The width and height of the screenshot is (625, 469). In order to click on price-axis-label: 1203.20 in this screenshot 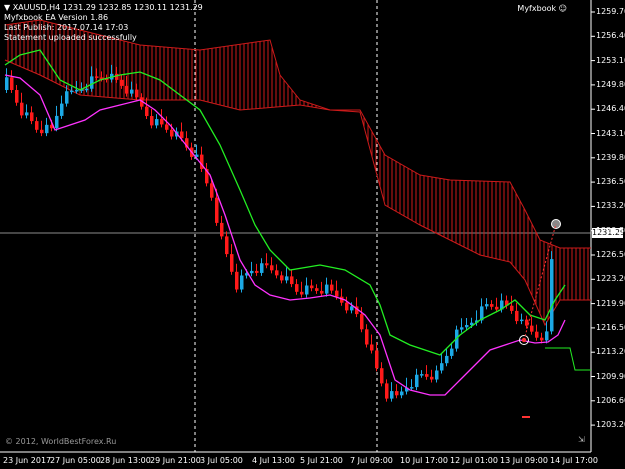, I will do `click(610, 425)`.